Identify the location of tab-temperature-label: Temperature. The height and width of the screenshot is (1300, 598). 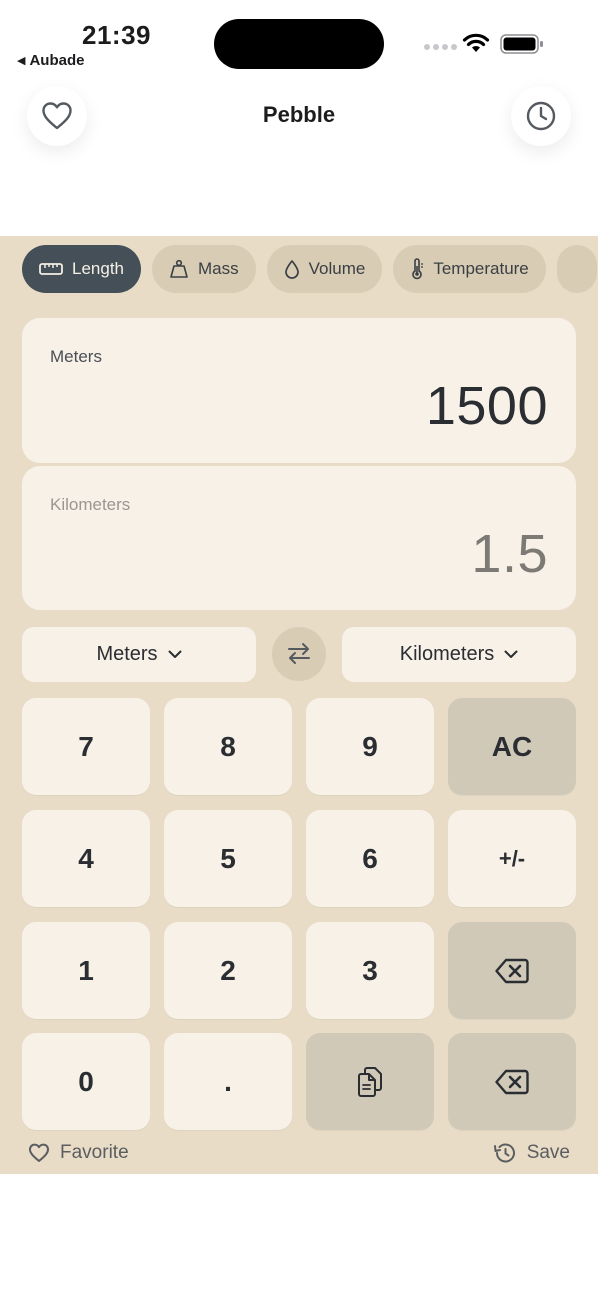
(481, 268).